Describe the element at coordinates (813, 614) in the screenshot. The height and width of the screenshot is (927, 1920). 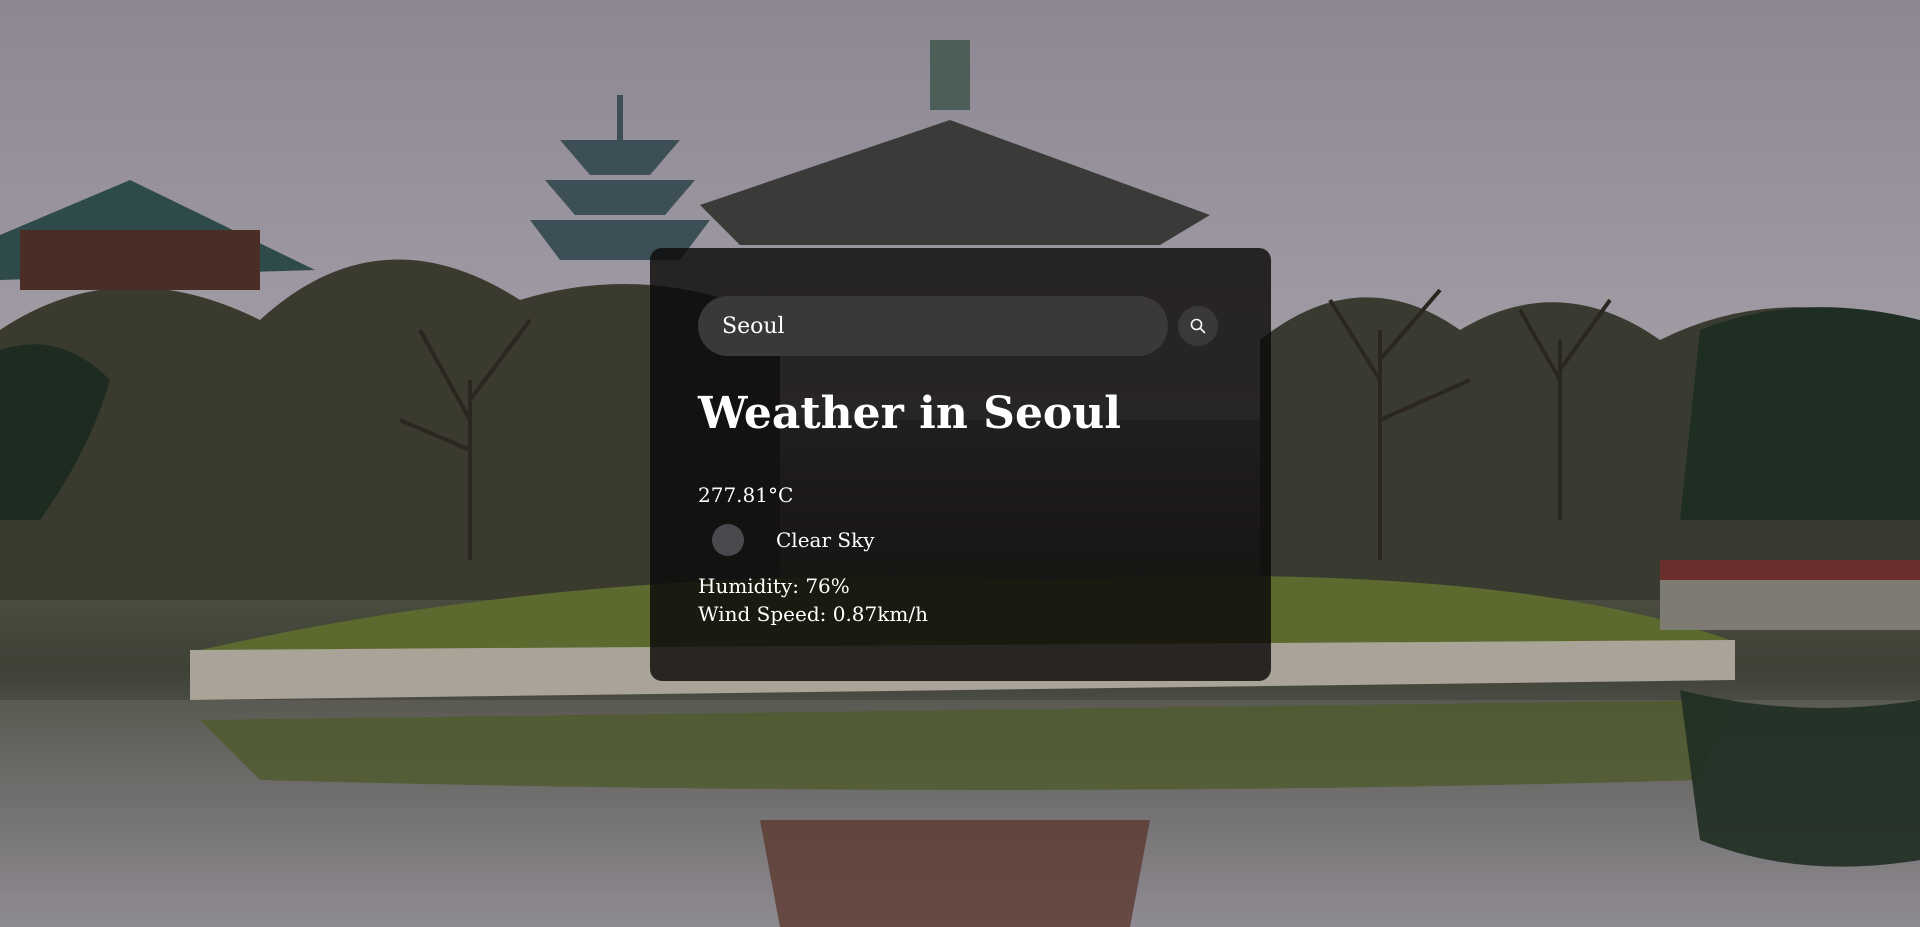
I see `wind-speed-value: Wind Speed: 0.87km/h` at that location.